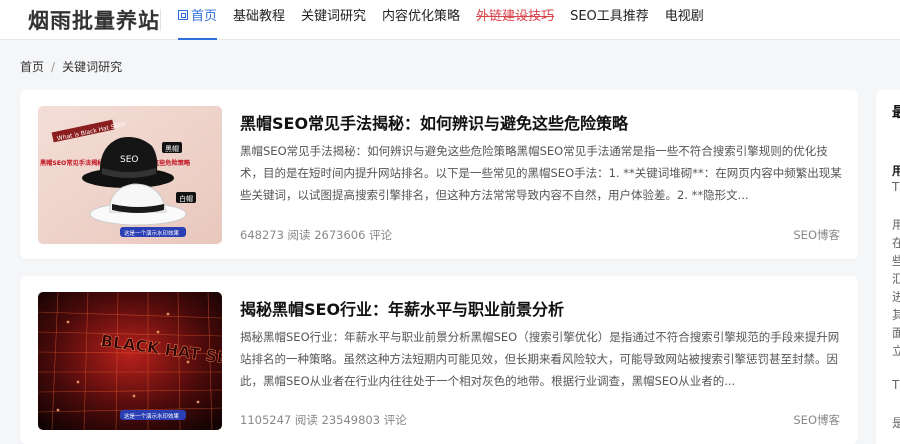  What do you see at coordinates (421, 20) in the screenshot?
I see `nav-item-content-optimization: 内容优化策略` at bounding box center [421, 20].